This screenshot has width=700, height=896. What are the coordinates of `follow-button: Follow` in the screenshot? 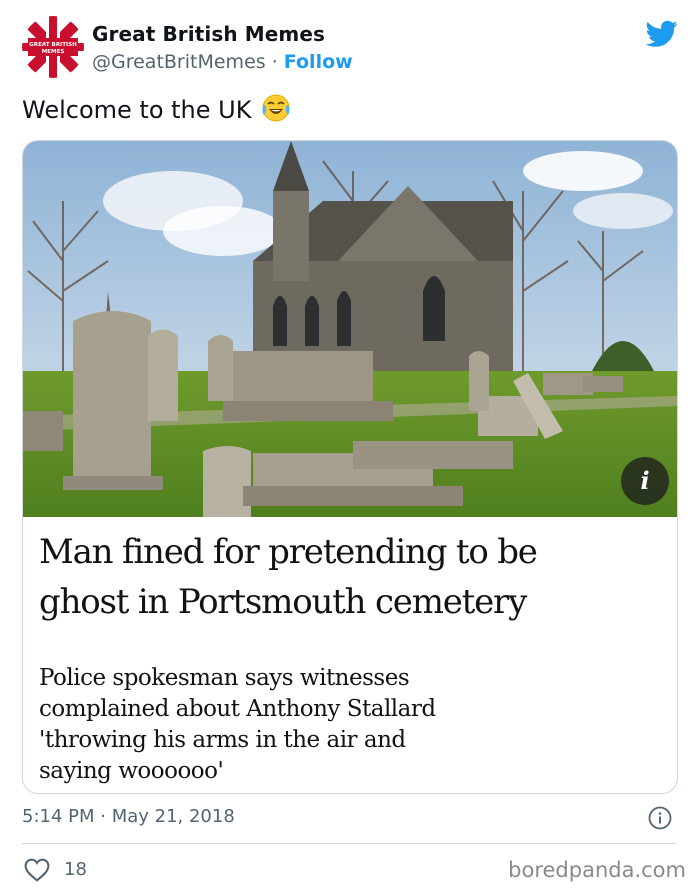 It's located at (318, 62).